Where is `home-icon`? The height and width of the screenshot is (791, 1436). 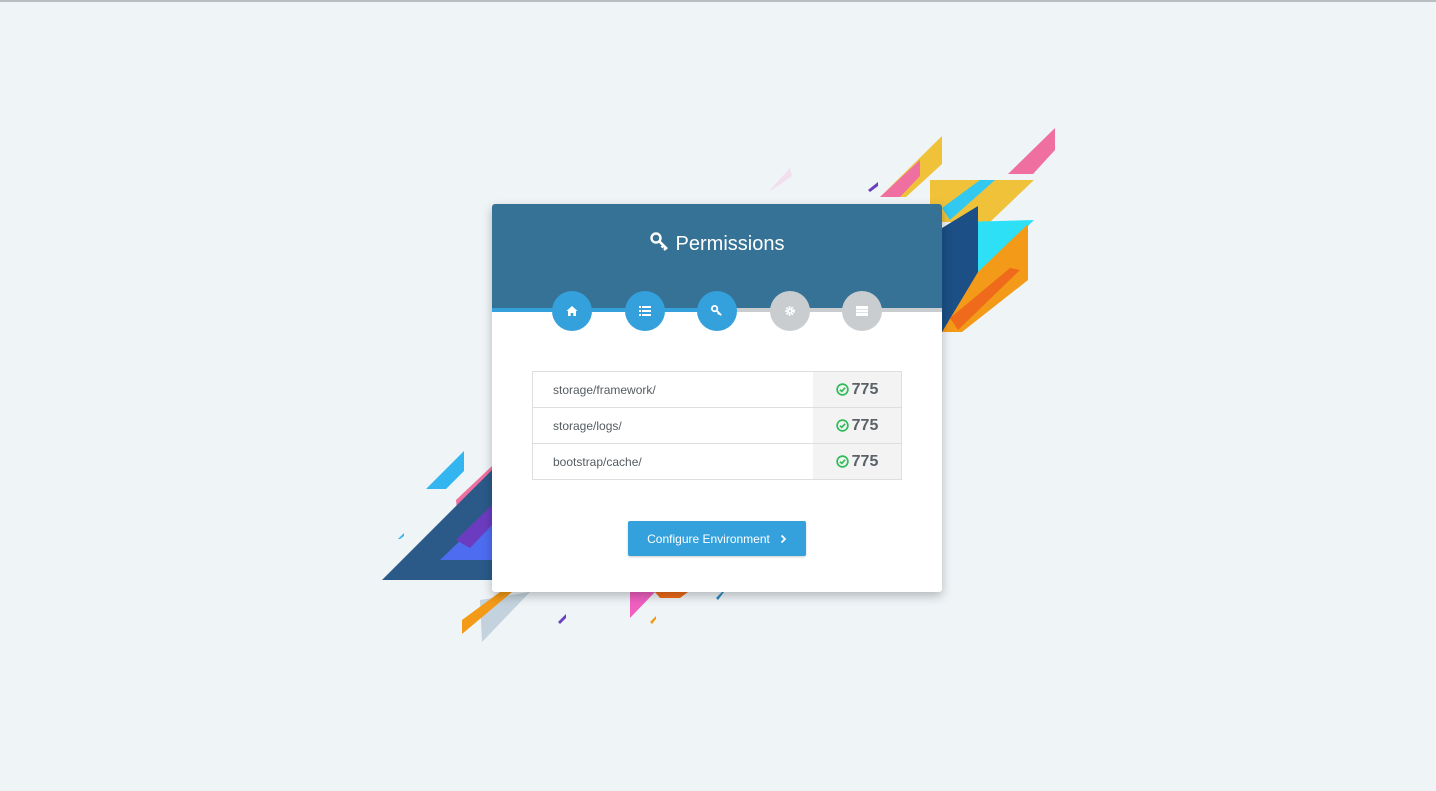
home-icon is located at coordinates (572, 311).